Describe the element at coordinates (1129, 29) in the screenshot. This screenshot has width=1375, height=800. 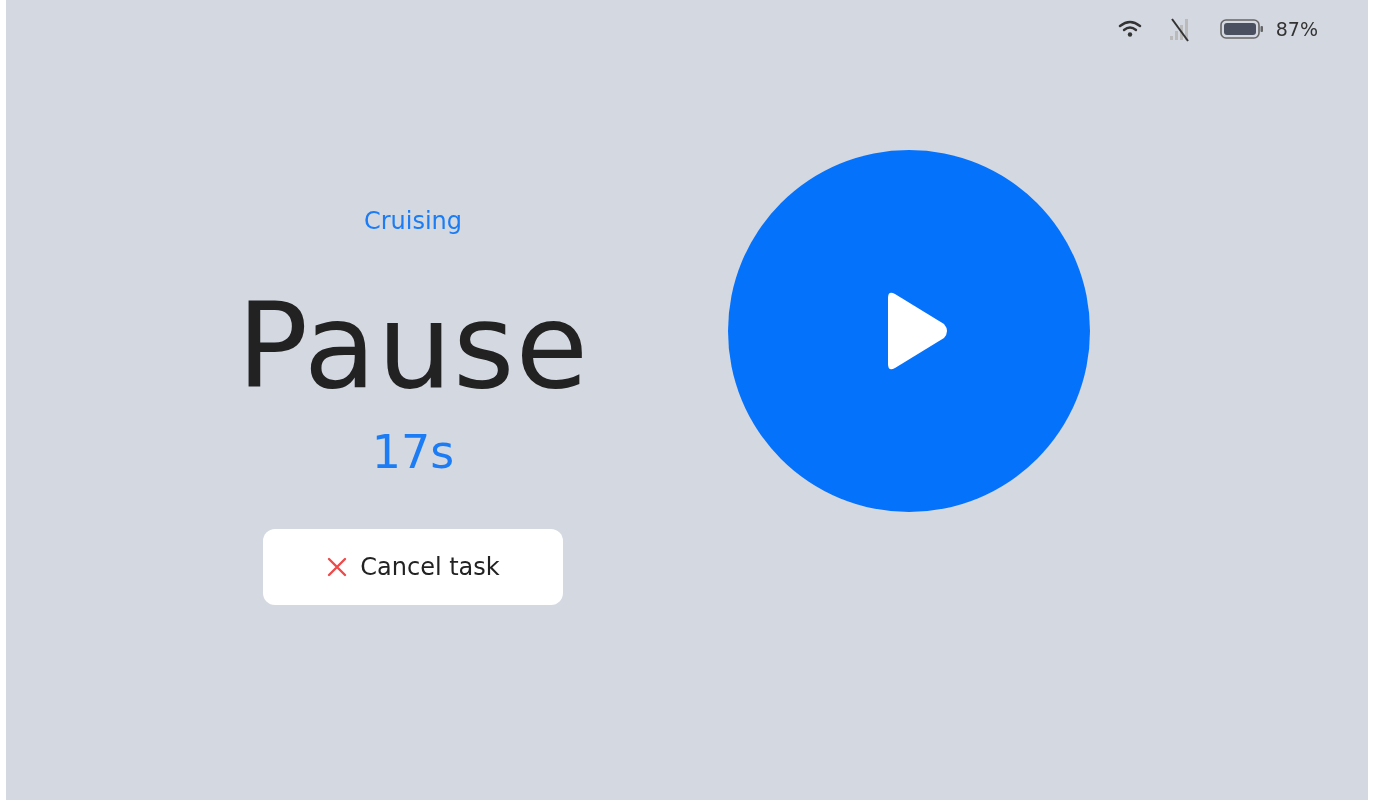
I see `wifi-icon` at that location.